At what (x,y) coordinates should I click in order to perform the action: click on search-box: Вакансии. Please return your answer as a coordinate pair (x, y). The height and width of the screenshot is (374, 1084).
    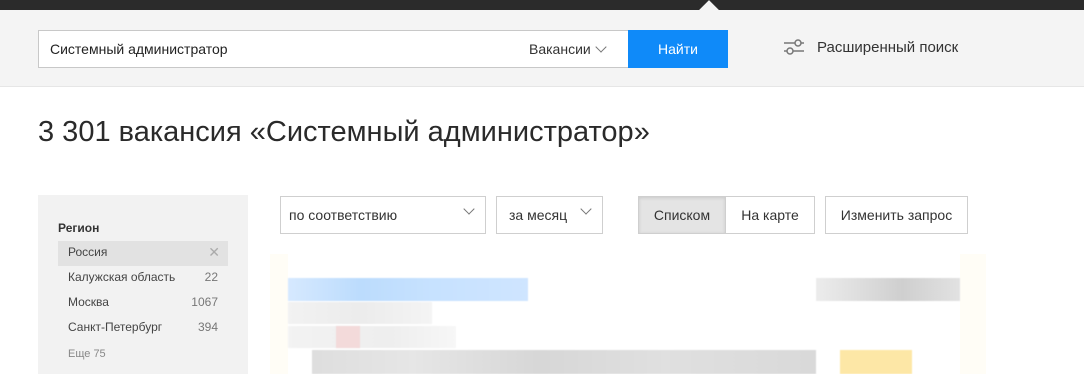
    Looking at the image, I should click on (333, 49).